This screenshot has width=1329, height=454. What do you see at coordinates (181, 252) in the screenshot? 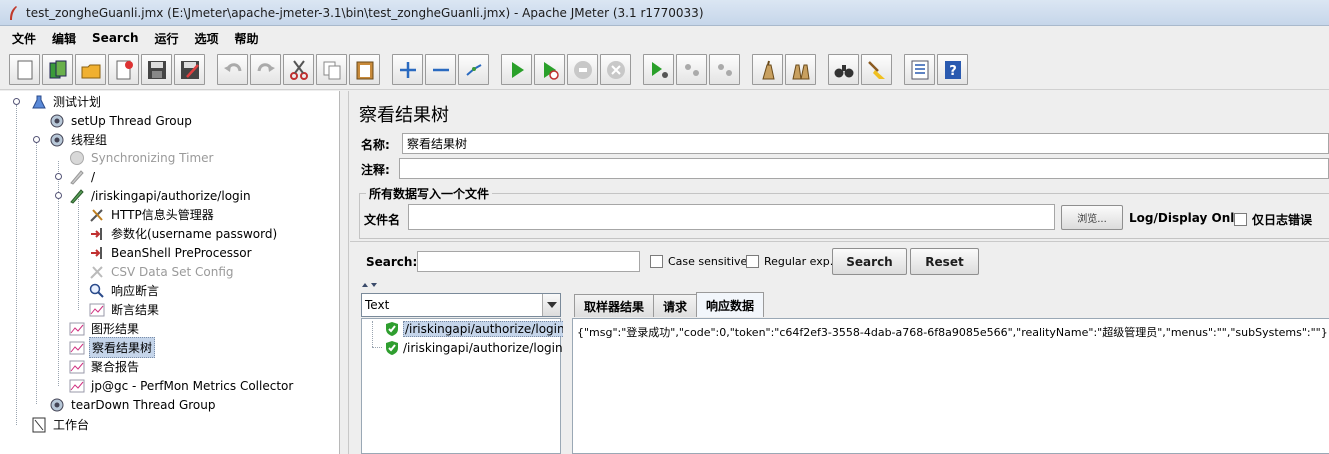
I see `tree-label: BeanShell PreProcessor` at bounding box center [181, 252].